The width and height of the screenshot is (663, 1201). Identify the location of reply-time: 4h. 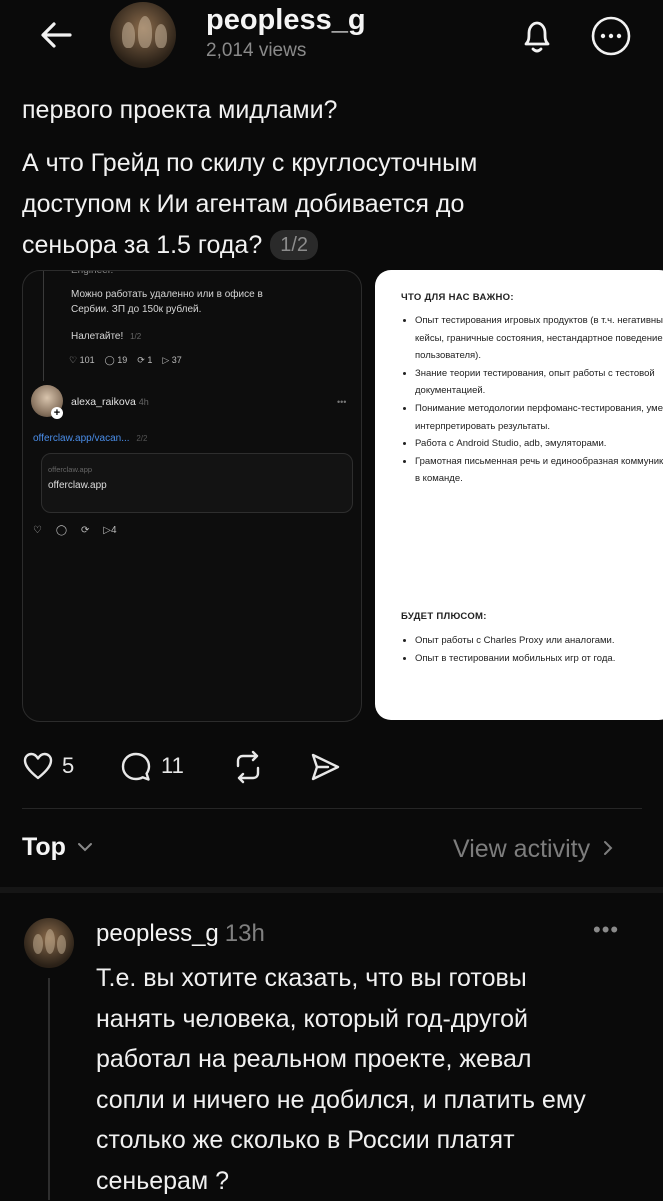
(144, 402).